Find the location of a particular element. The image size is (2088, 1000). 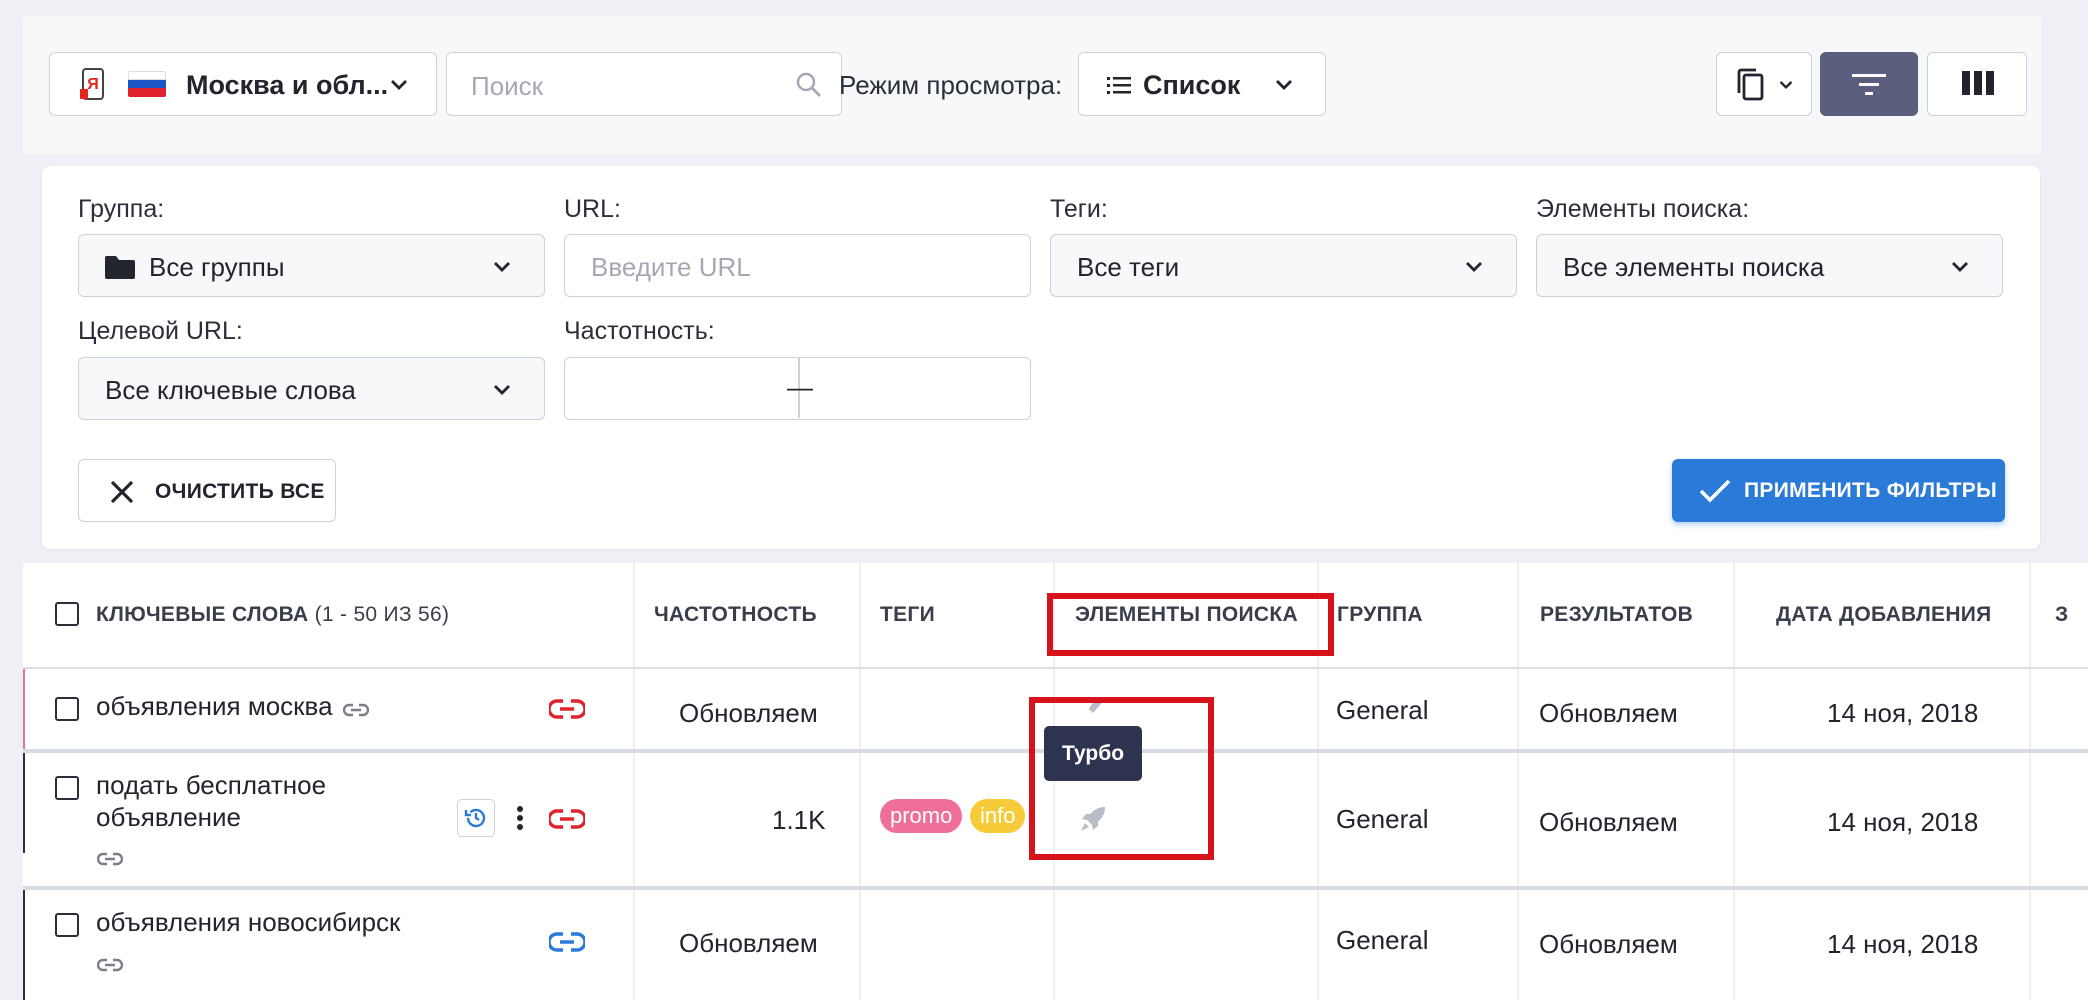

copy-button is located at coordinates (1764, 84).